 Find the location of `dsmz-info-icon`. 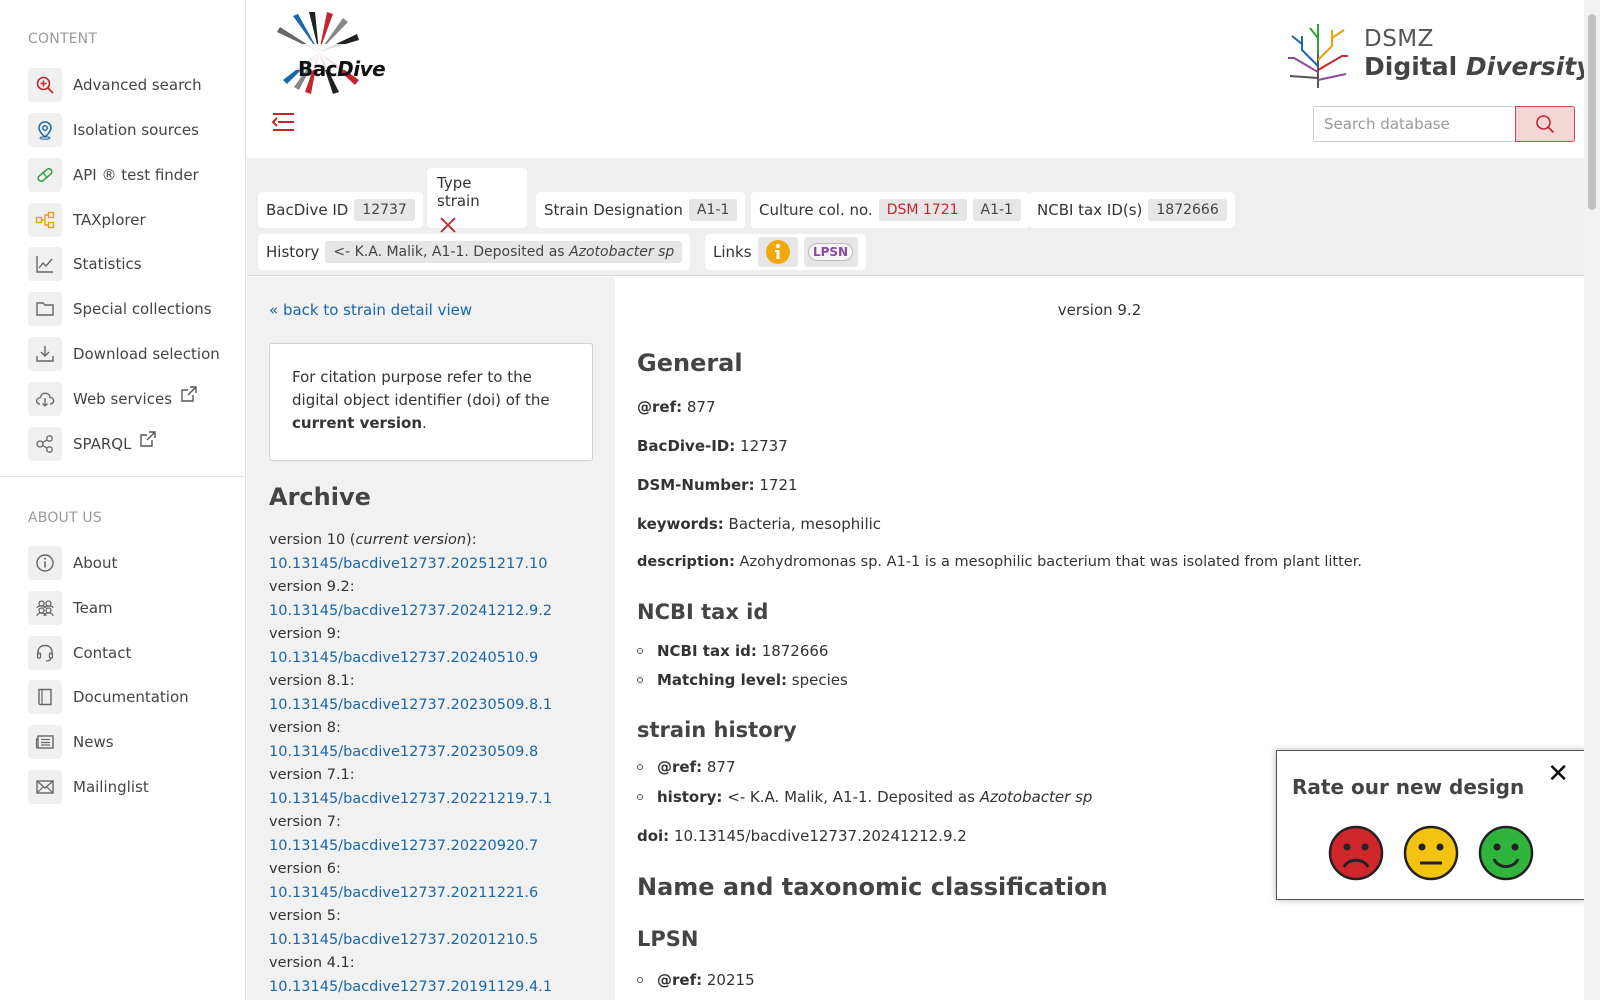

dsmz-info-icon is located at coordinates (777, 252).